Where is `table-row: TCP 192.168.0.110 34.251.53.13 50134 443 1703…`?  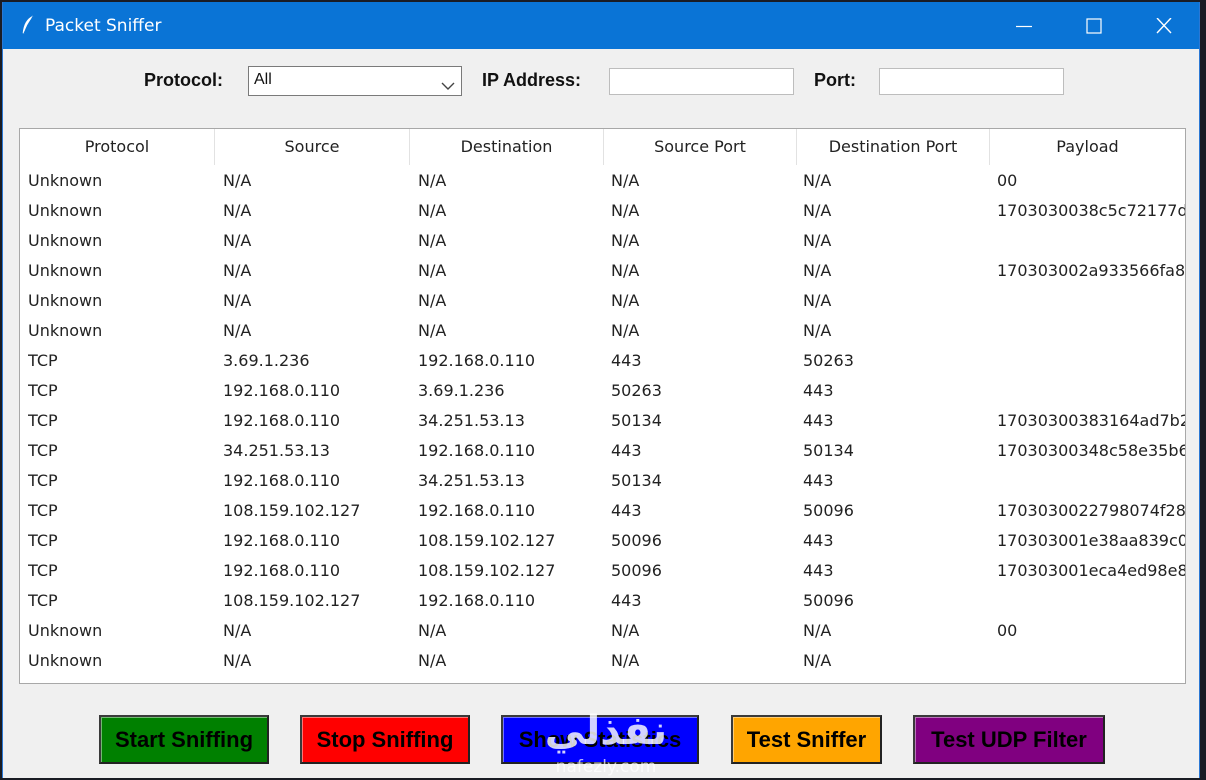 table-row: TCP 192.168.0.110 34.251.53.13 50134 443 1703… is located at coordinates (602, 421).